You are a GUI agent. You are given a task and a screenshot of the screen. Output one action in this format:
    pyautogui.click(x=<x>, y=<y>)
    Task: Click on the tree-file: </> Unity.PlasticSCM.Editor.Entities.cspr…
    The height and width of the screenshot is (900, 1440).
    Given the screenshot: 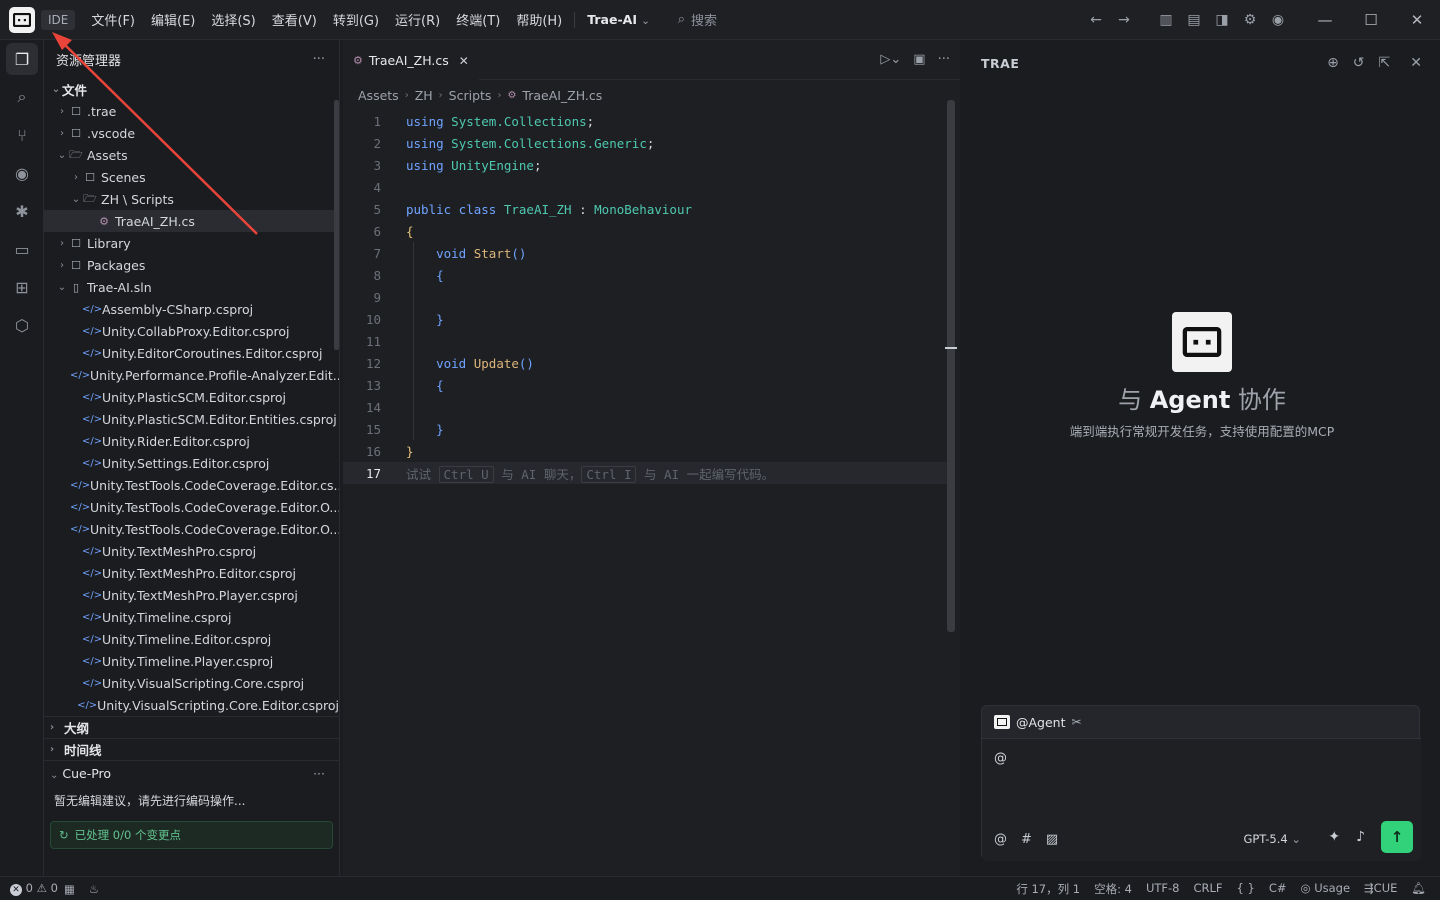 What is the action you would take?
    pyautogui.click(x=191, y=419)
    